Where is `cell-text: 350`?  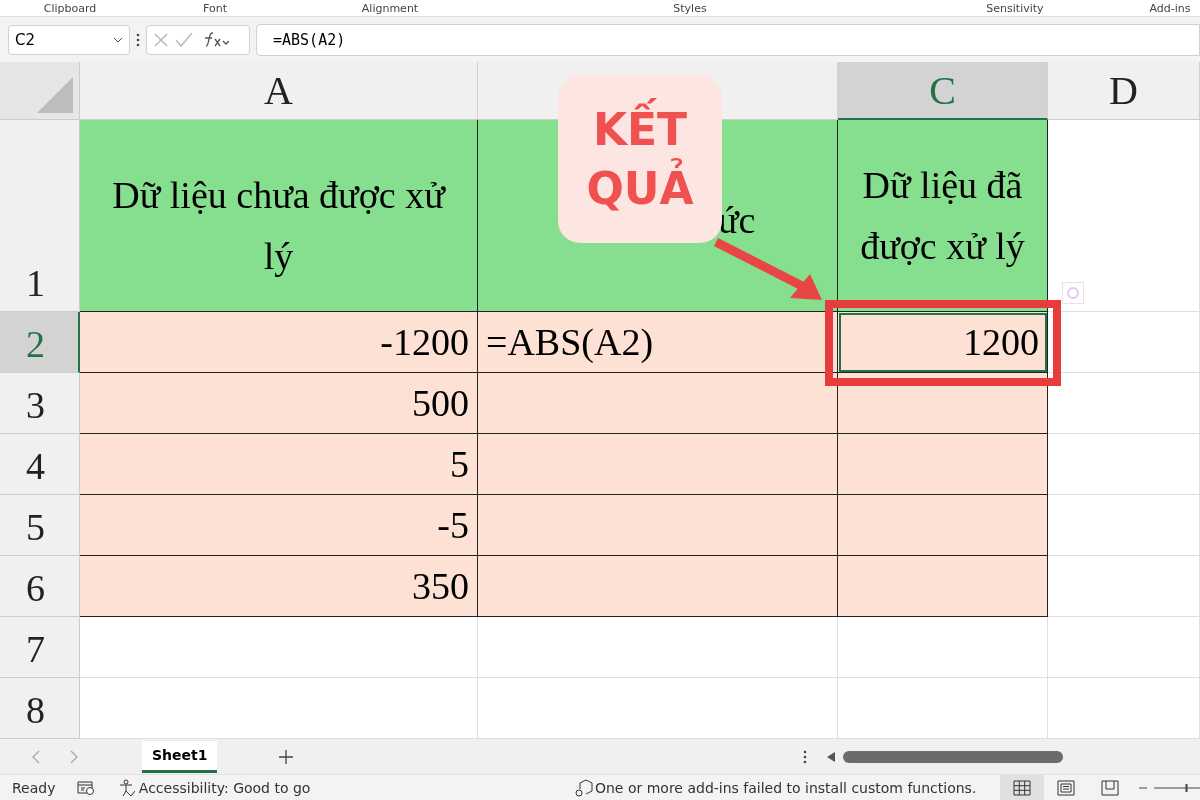 cell-text: 350 is located at coordinates (440, 586).